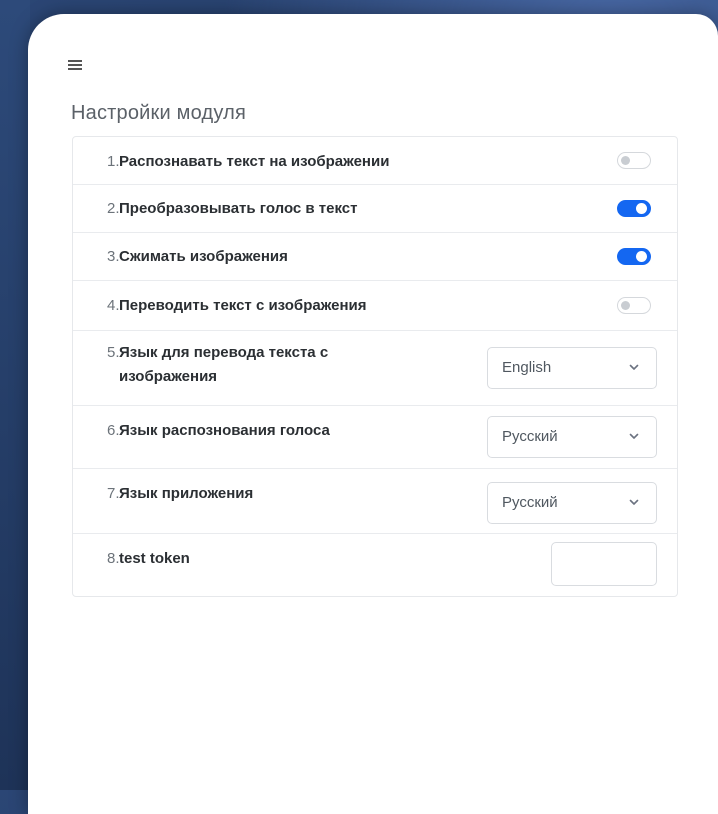 Image resolution: width=718 pixels, height=814 pixels. I want to click on voice-language-select: Русский, so click(572, 437).